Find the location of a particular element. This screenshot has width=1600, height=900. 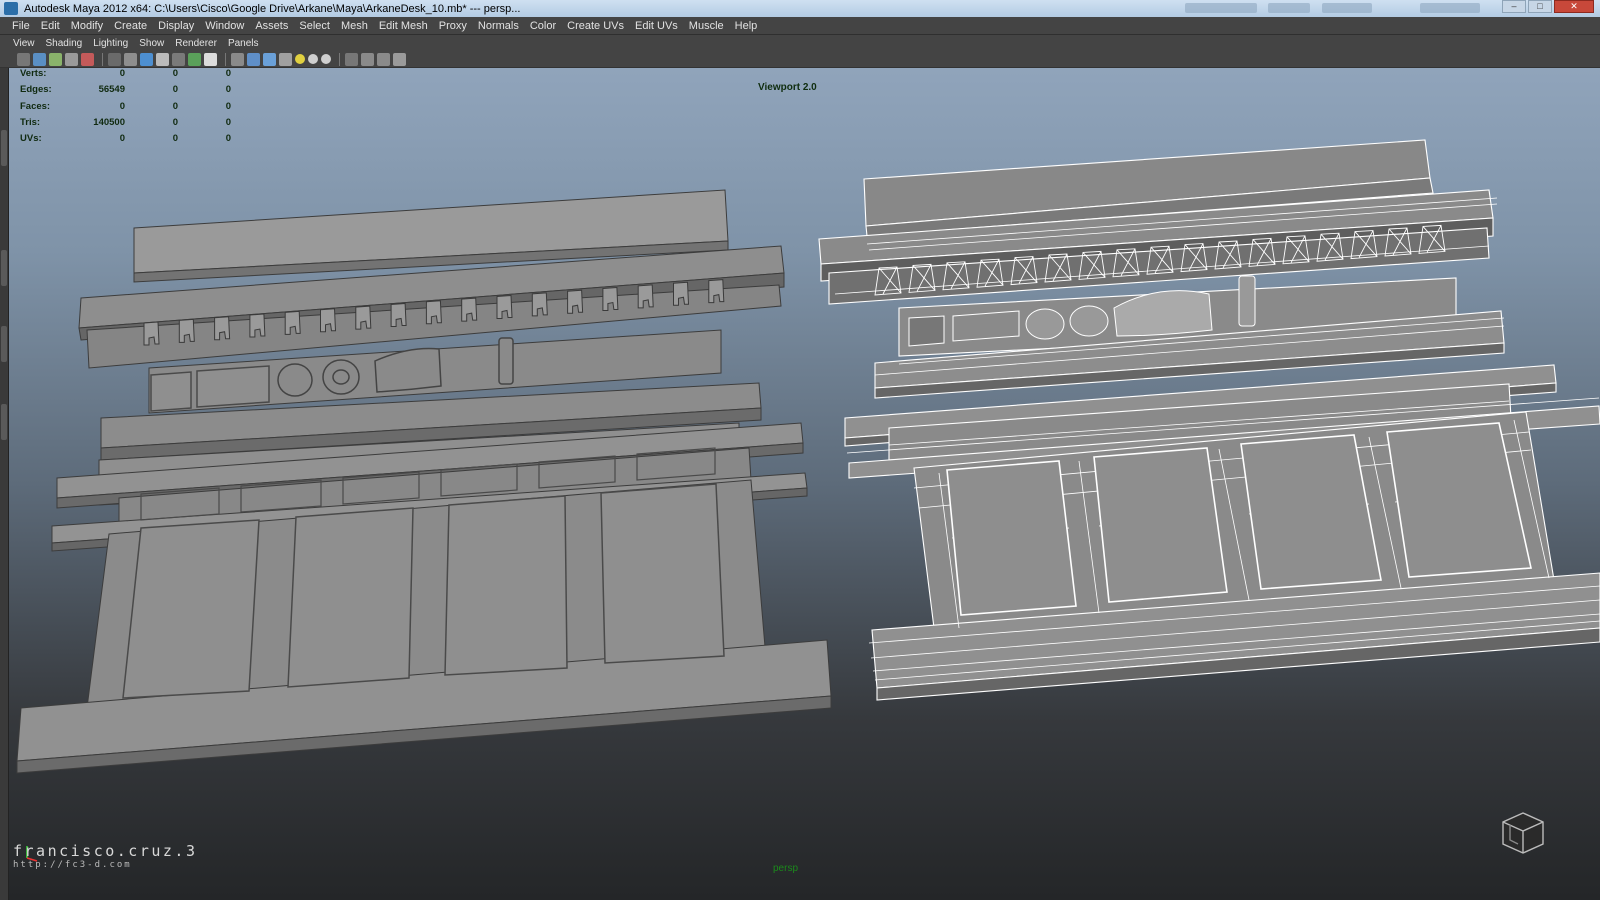

panel-menu-bar: View Shading Lighting Show Renderer Panels is located at coordinates (800, 43).